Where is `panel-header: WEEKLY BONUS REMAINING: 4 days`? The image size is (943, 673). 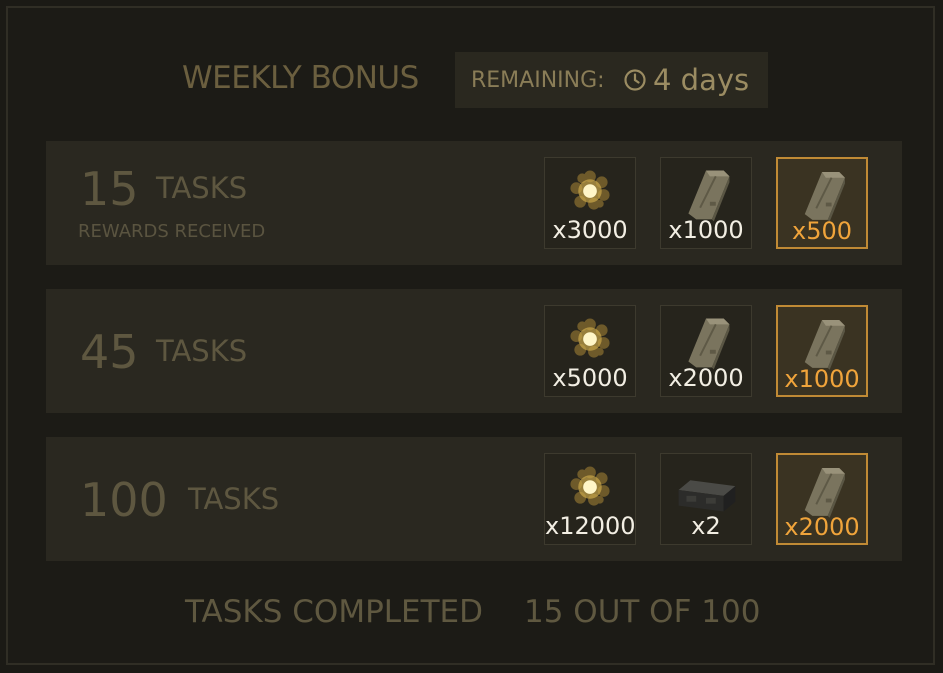
panel-header: WEEKLY BONUS REMAINING: 4 days is located at coordinates (470, 80).